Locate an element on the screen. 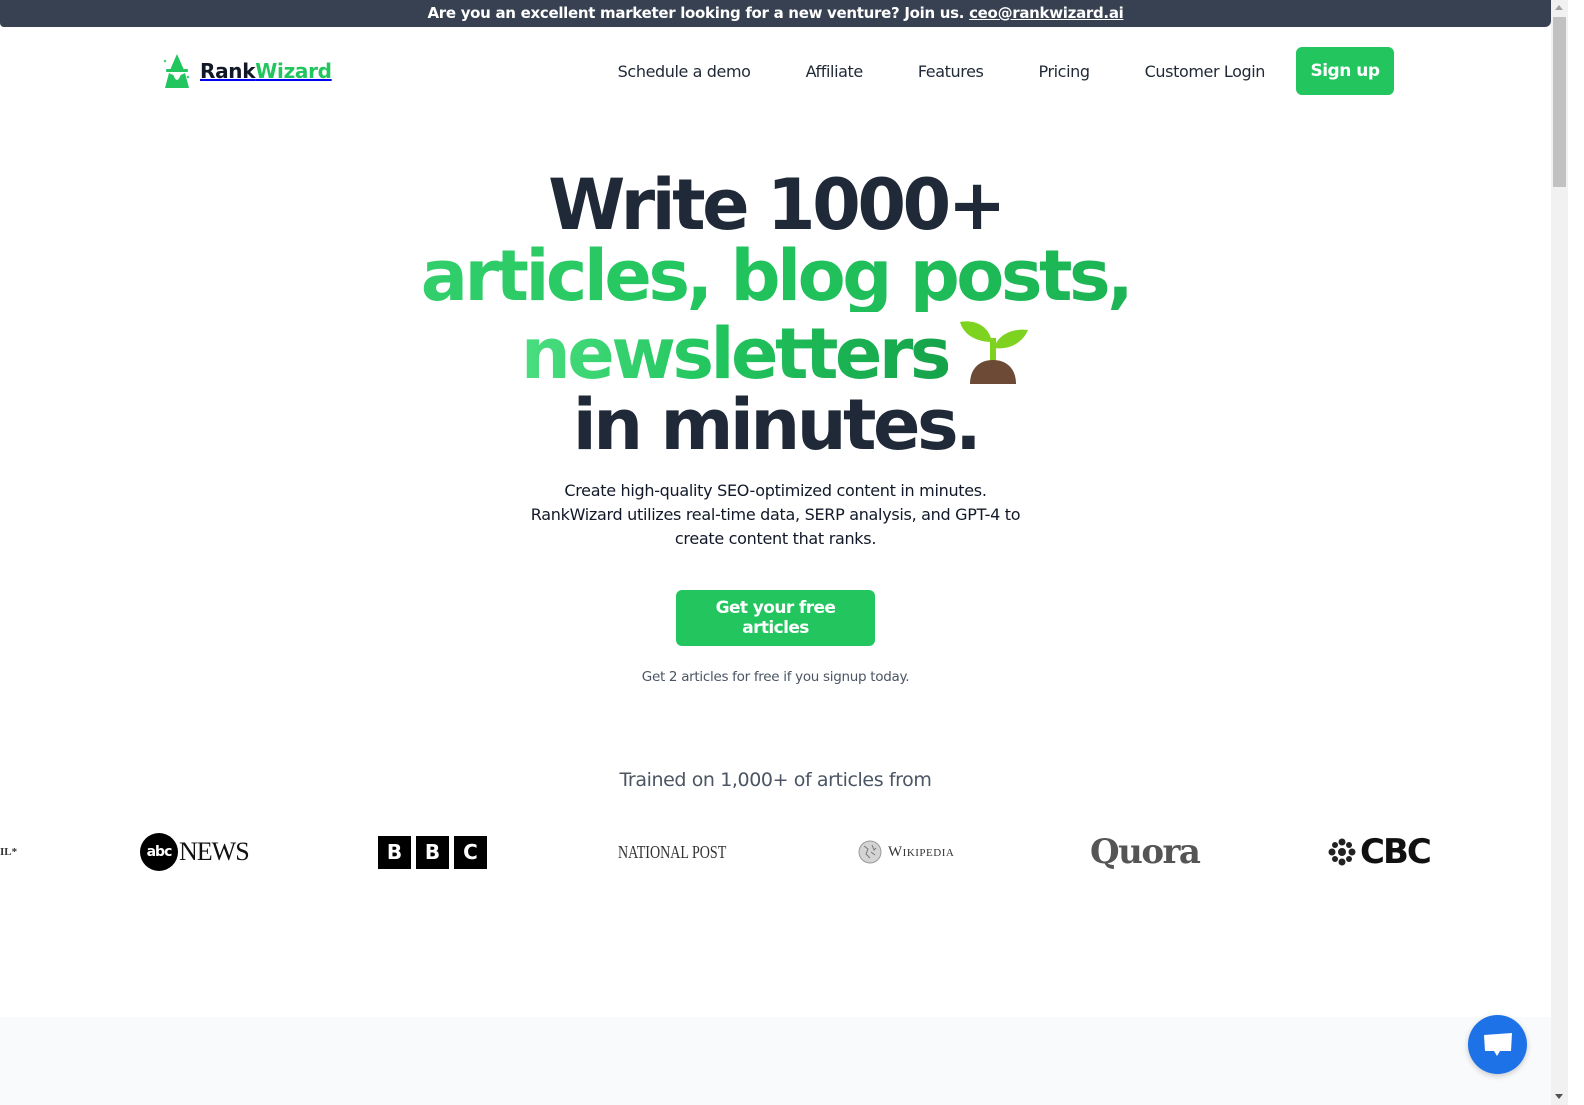  bbc-letter-2: B is located at coordinates (432, 852).